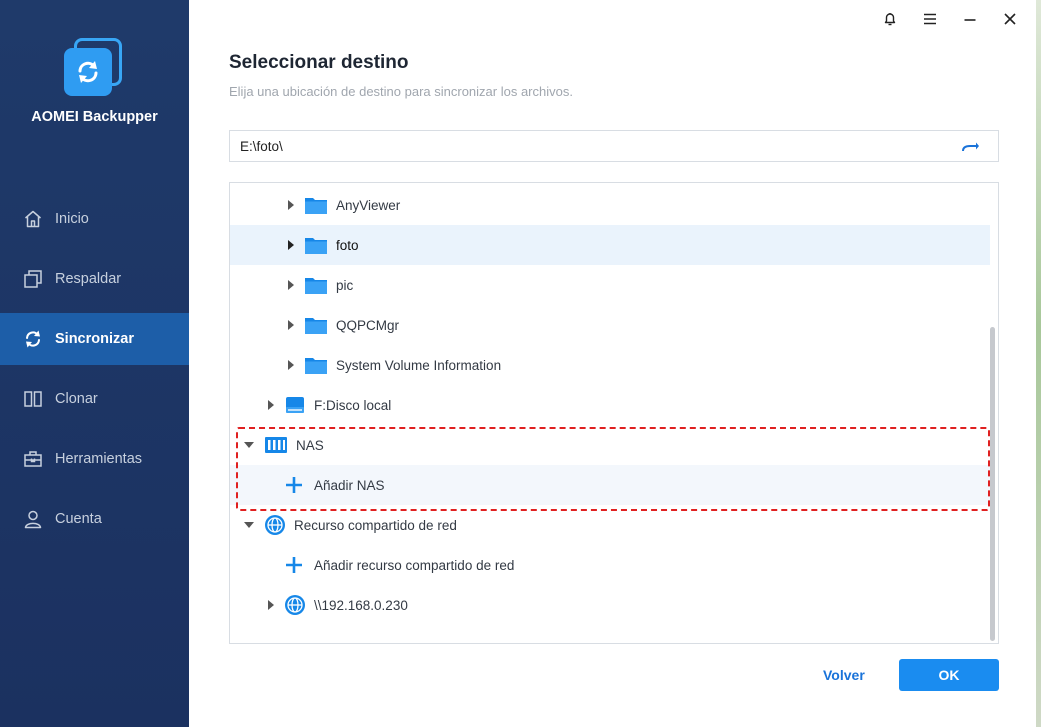  What do you see at coordinates (88, 279) in the screenshot?
I see `sidebar-item-label: Respaldar` at bounding box center [88, 279].